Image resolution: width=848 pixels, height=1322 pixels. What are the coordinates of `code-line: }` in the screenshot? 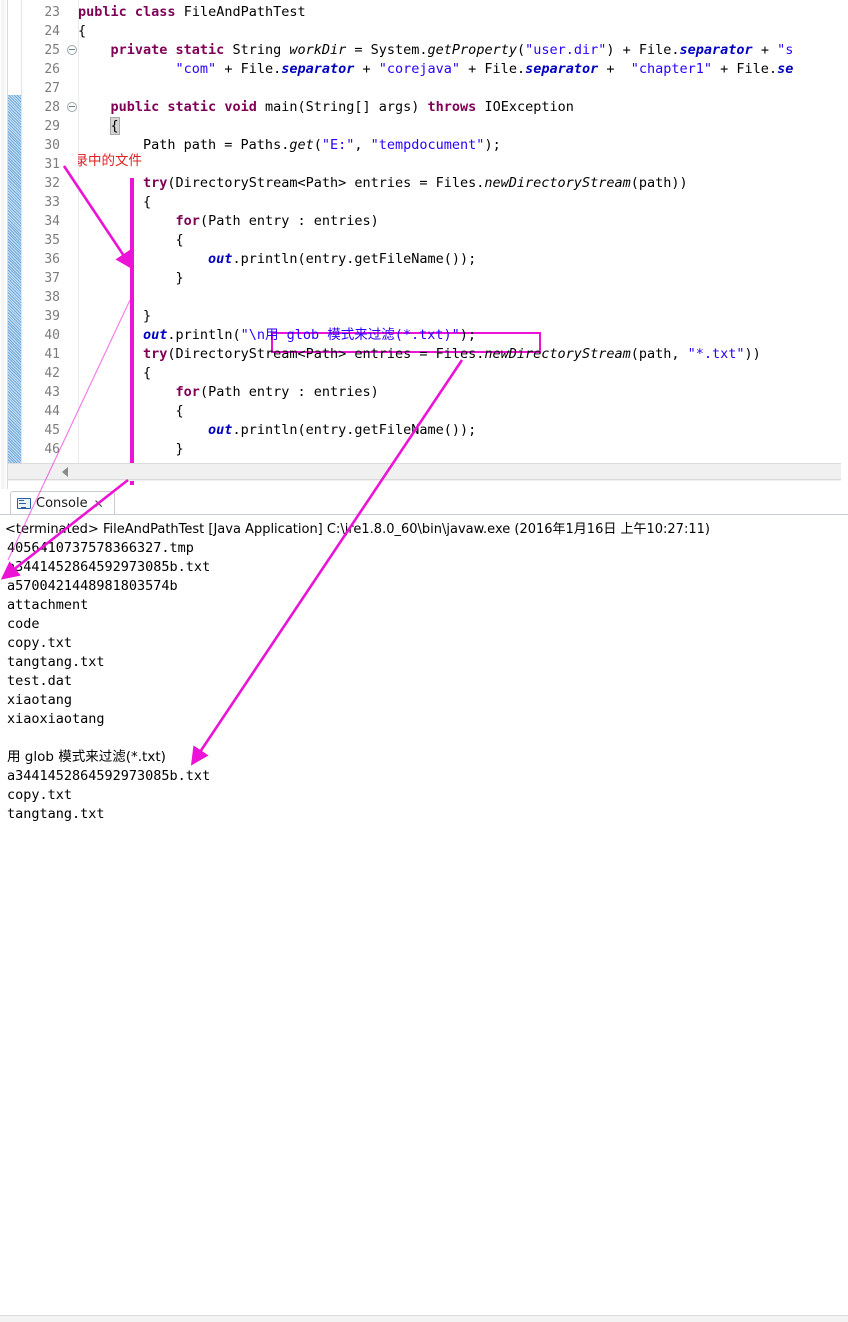 It's located at (114, 316).